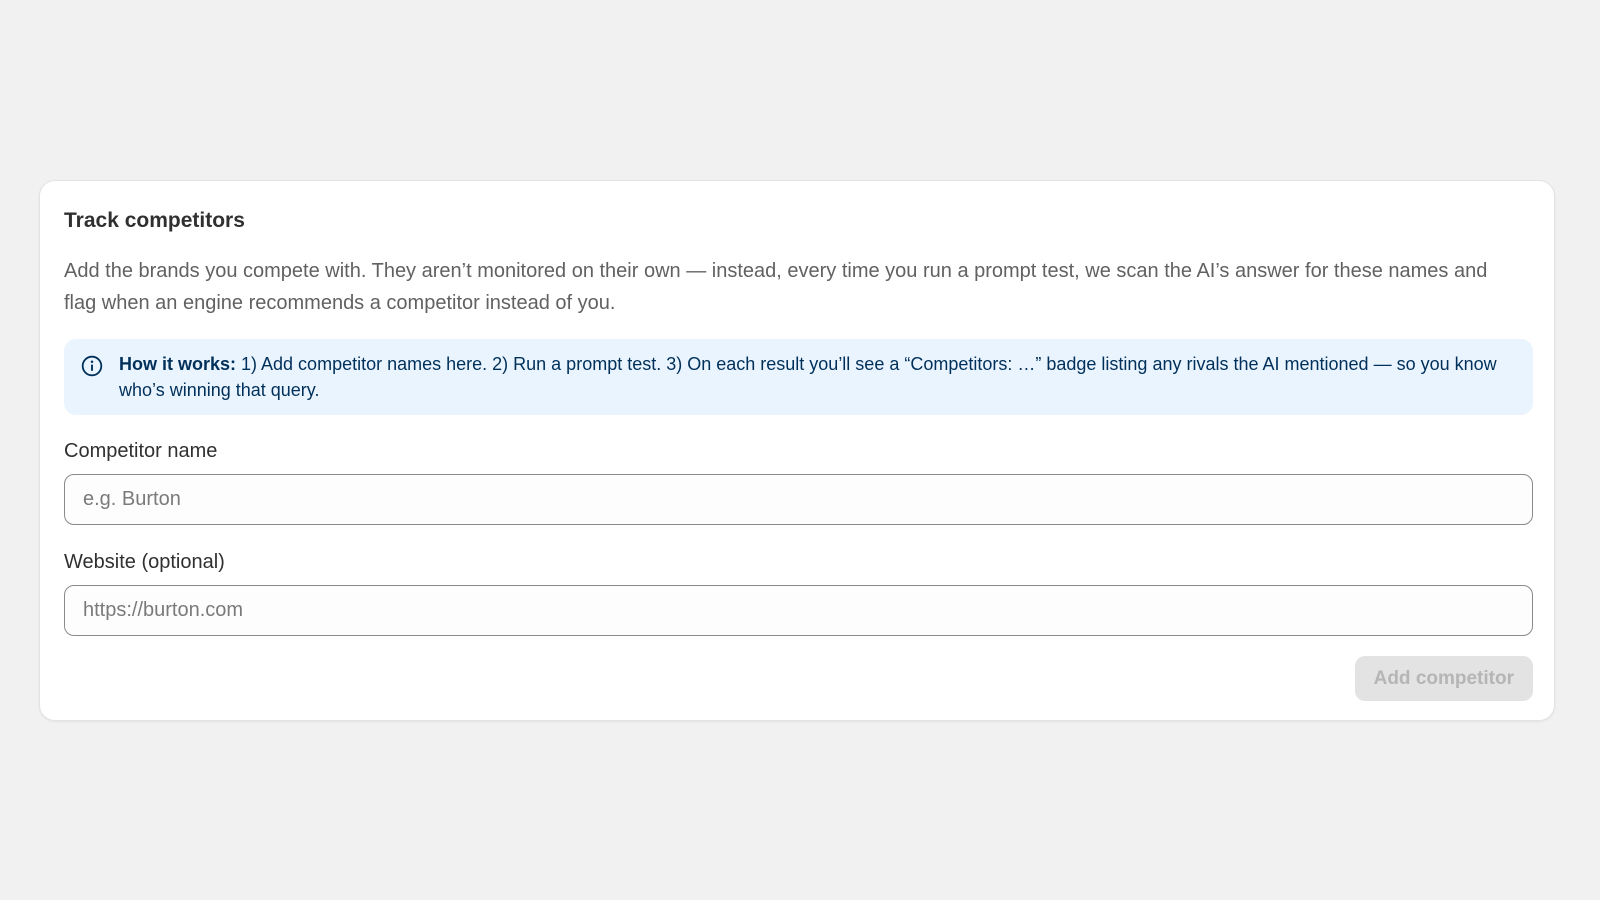 This screenshot has height=900, width=1600. What do you see at coordinates (92, 366) in the screenshot?
I see `info-icon` at bounding box center [92, 366].